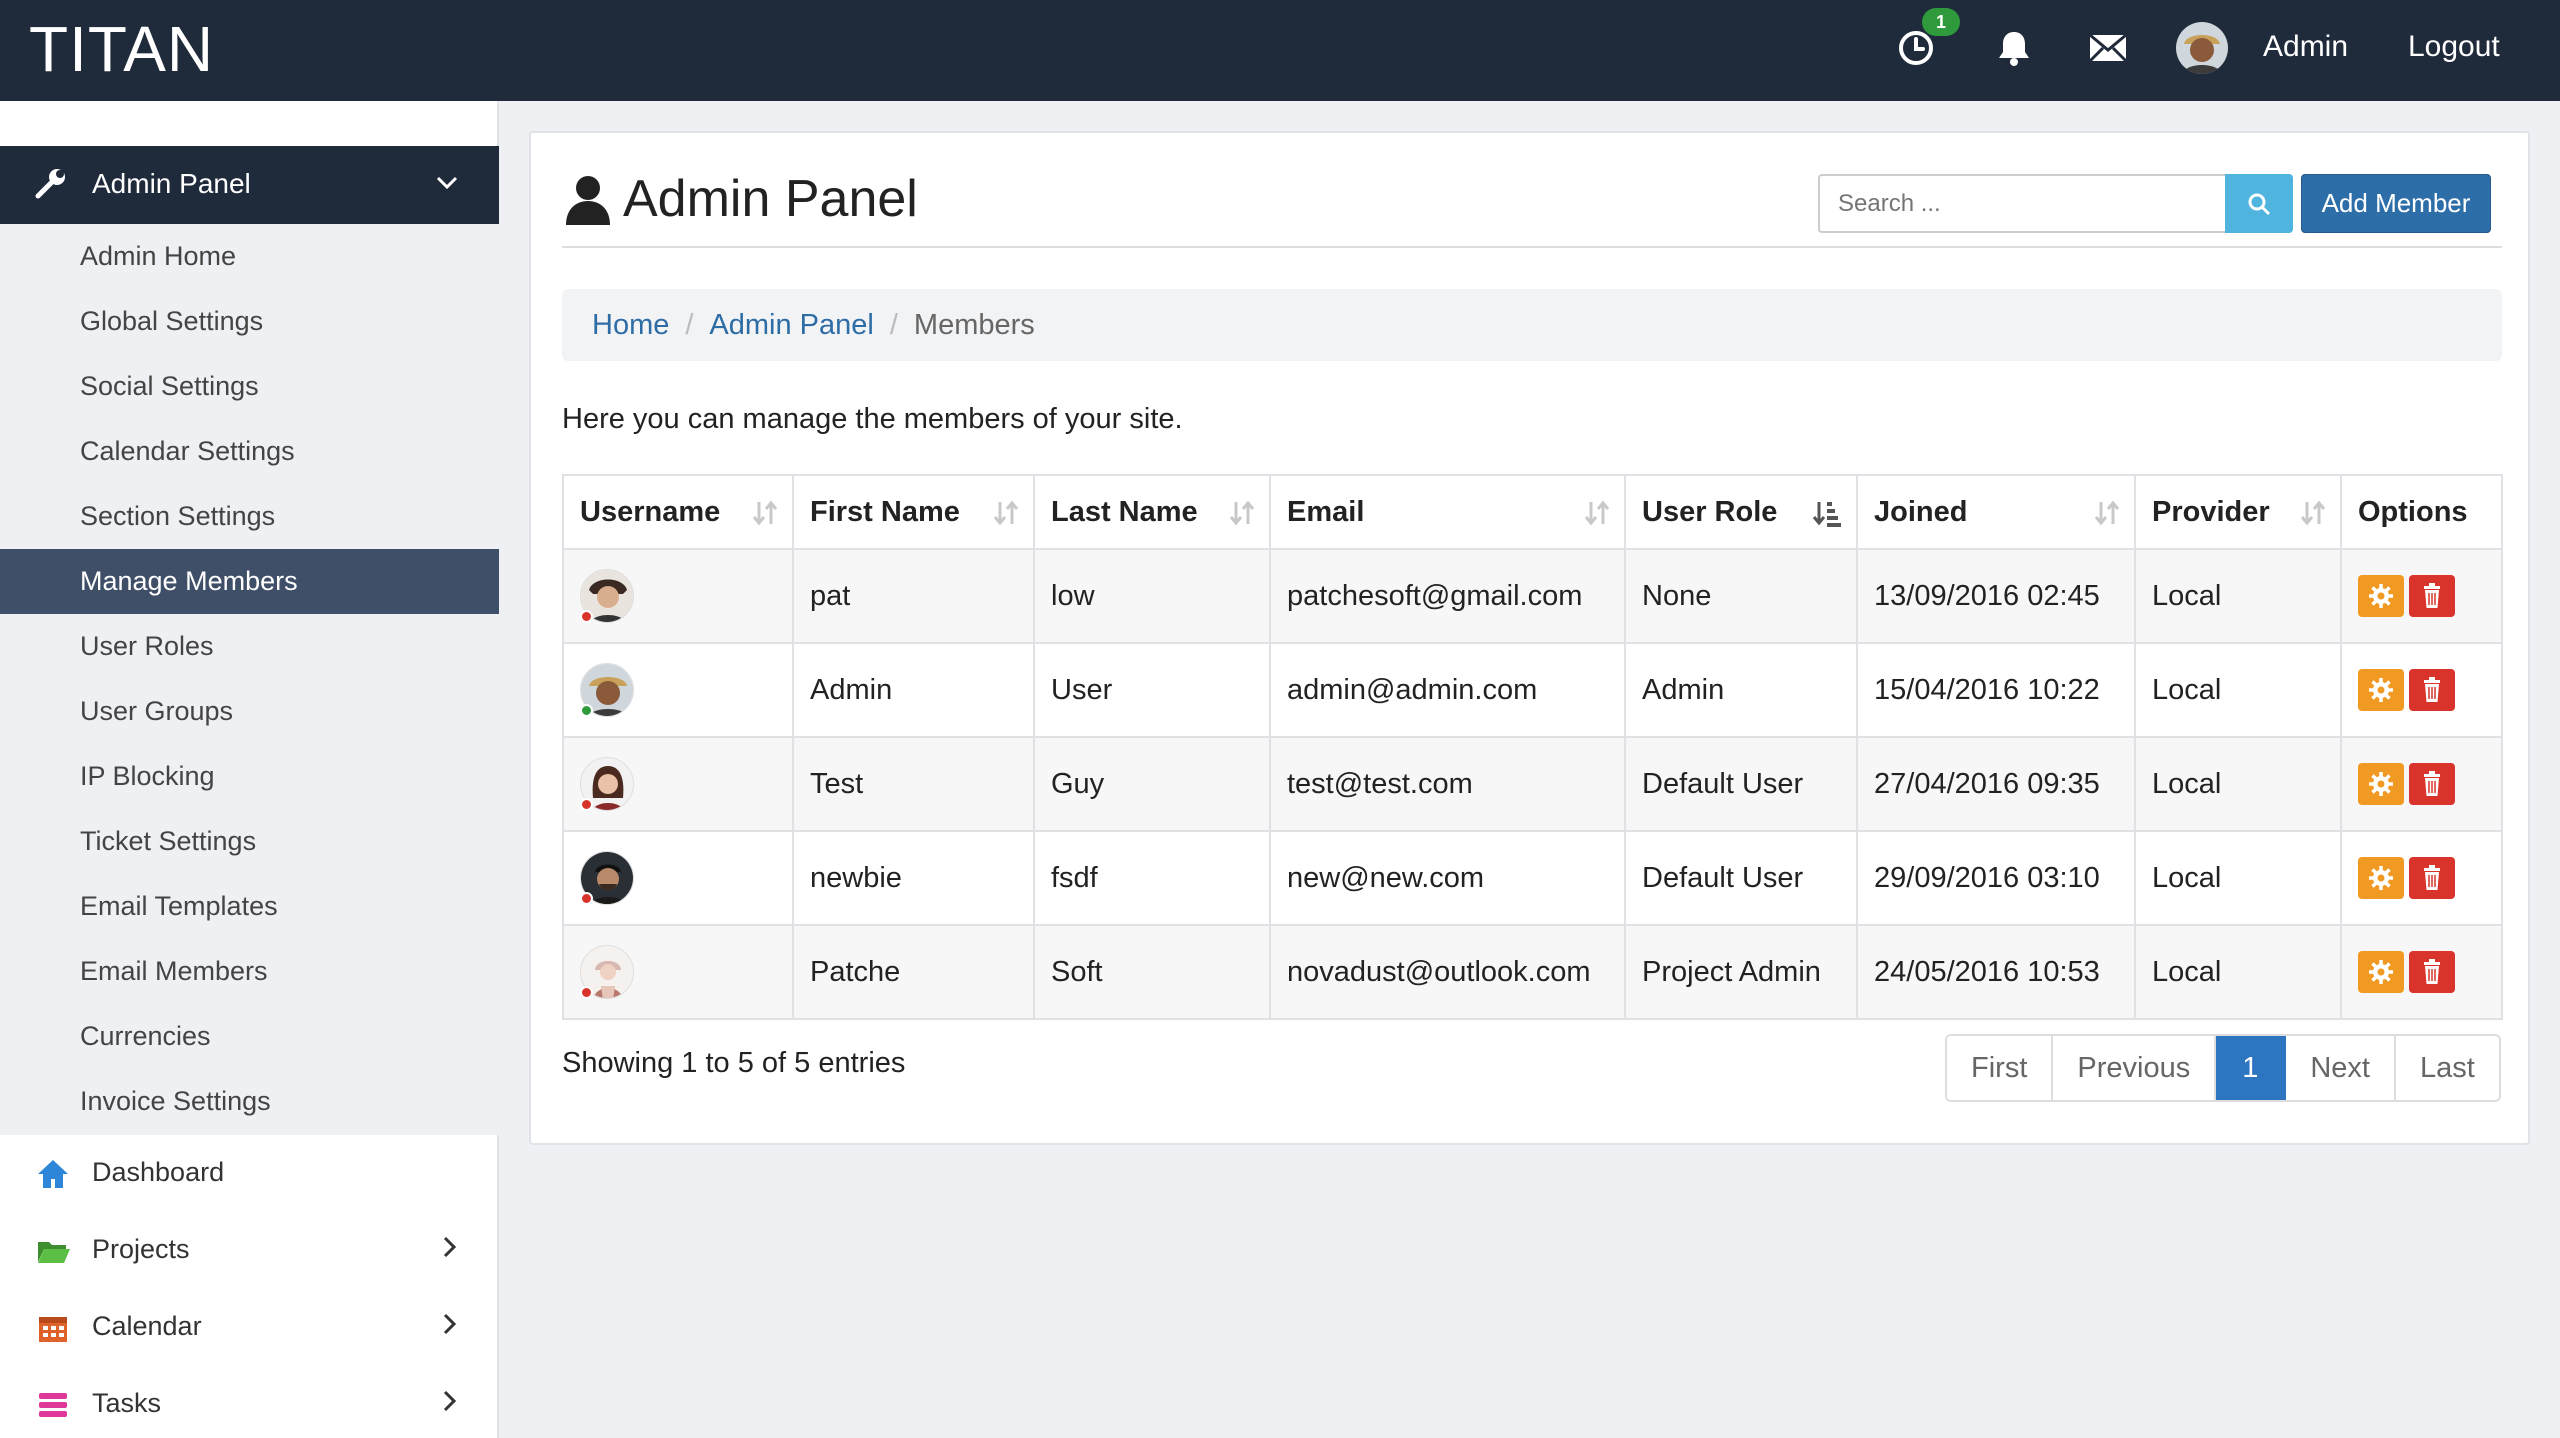 The height and width of the screenshot is (1438, 2560). Describe the element at coordinates (249, 1250) in the screenshot. I see `sidebar-item-projects: Projects` at that location.